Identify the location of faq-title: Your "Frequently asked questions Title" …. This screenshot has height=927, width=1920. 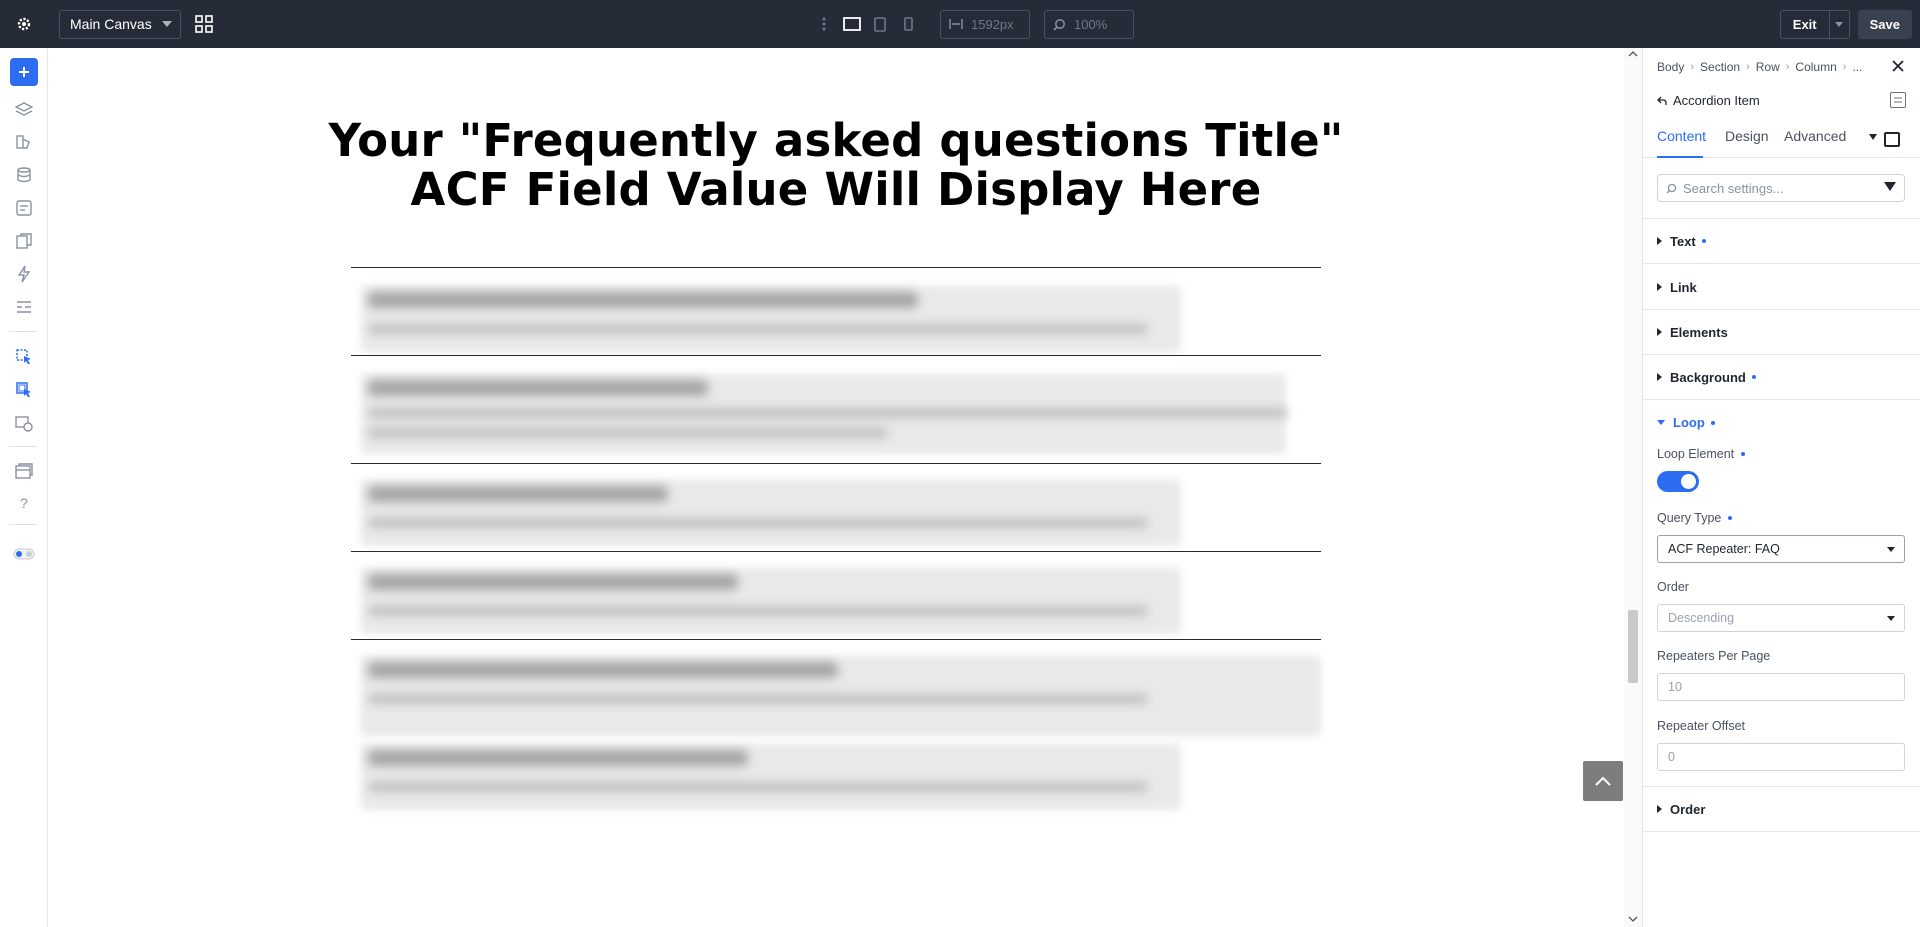
(836, 165).